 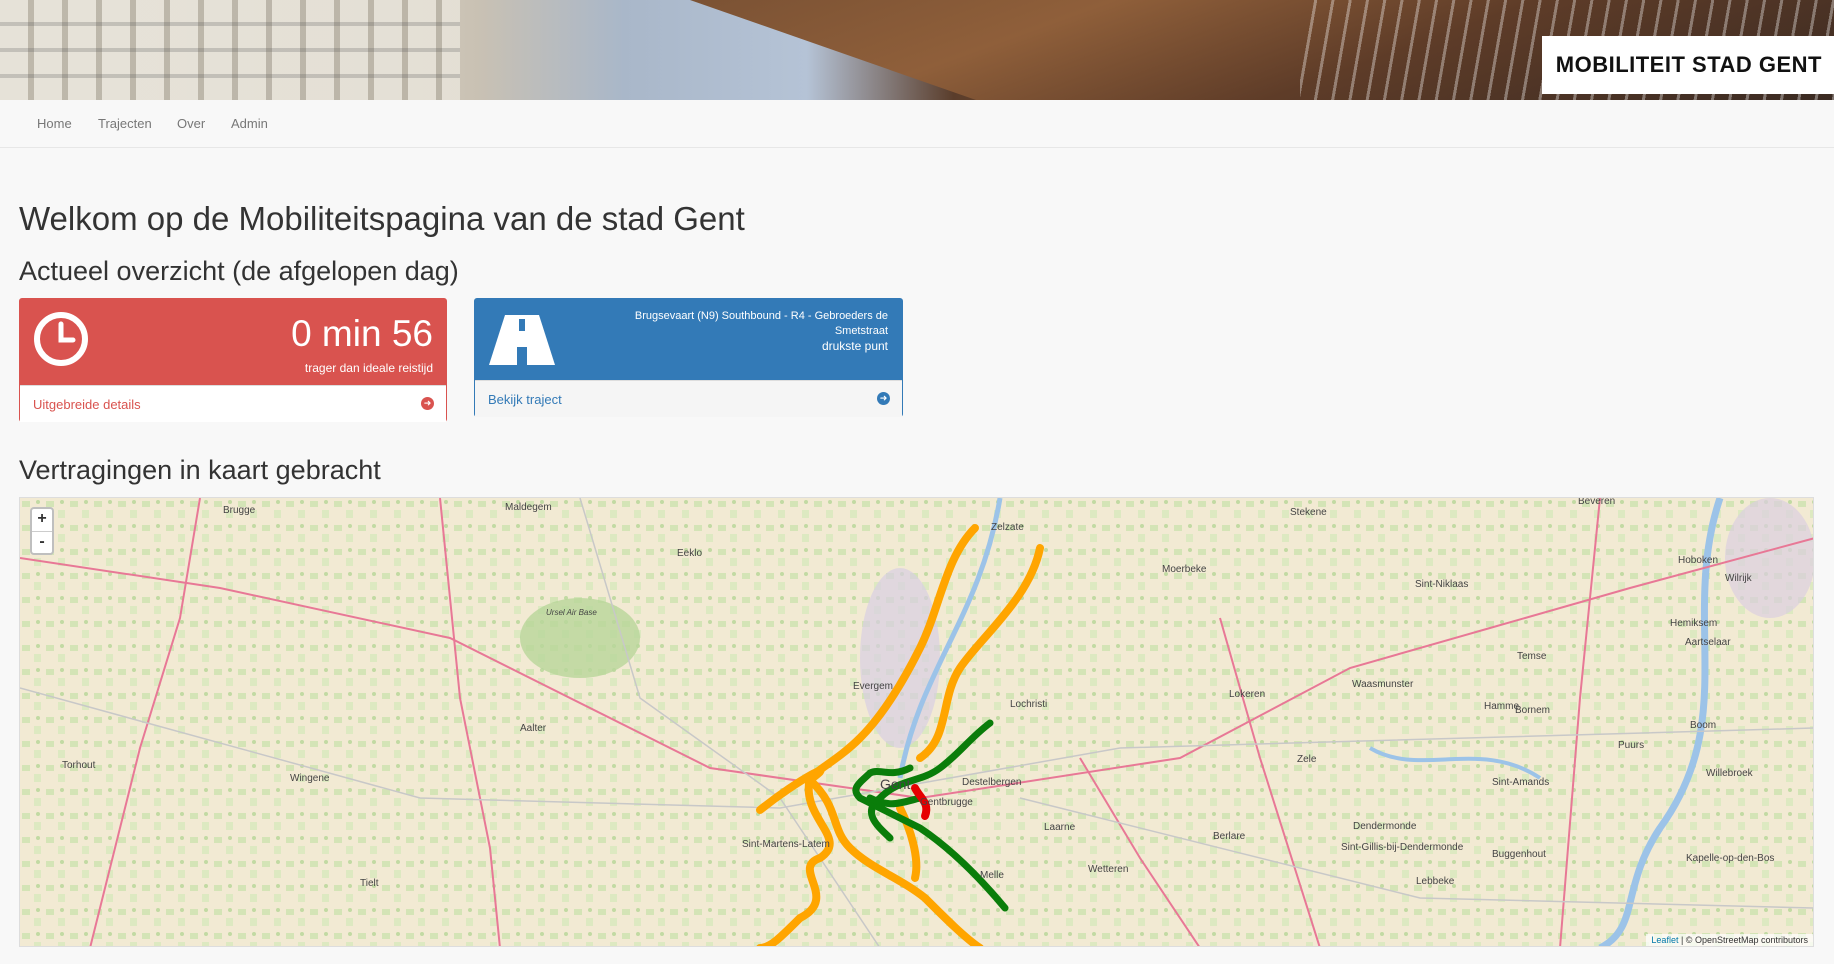 What do you see at coordinates (1708, 642) in the screenshot?
I see `map-town-label: Aartselaar` at bounding box center [1708, 642].